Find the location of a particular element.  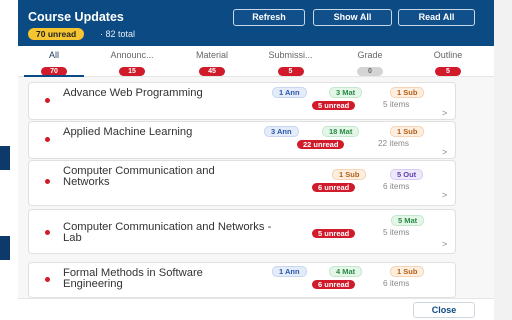

material-count-badge: 18 Mat is located at coordinates (341, 131).